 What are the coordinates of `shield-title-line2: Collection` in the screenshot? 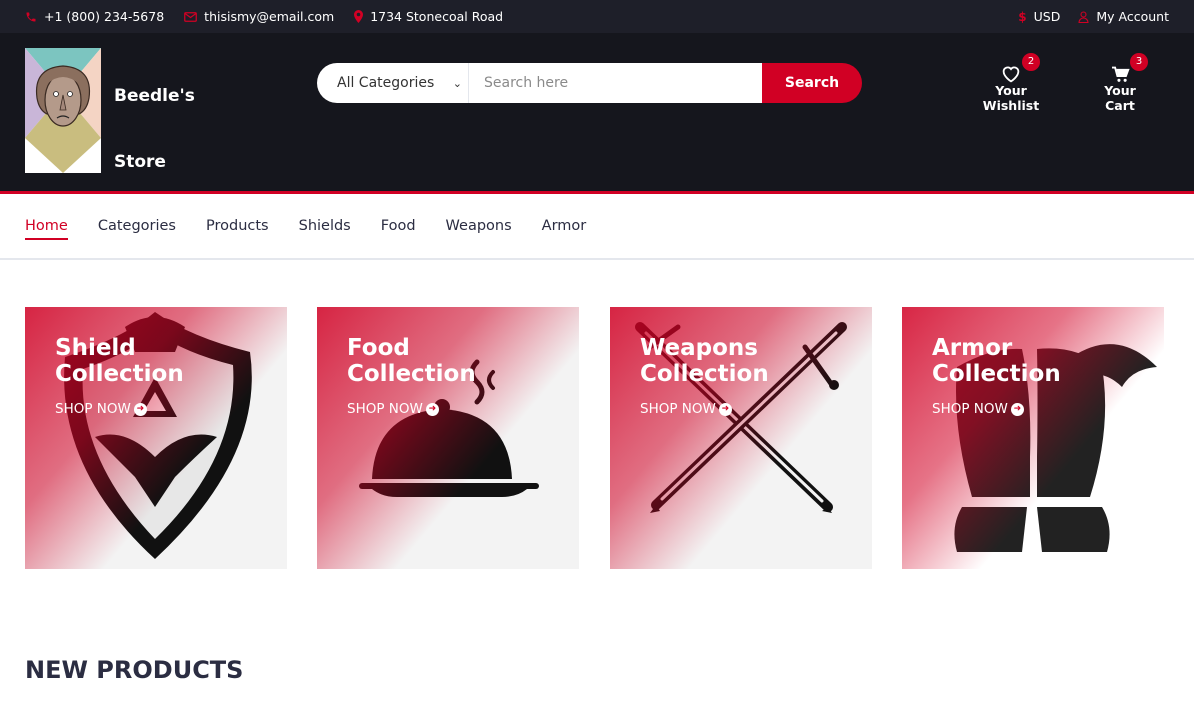 It's located at (119, 374).